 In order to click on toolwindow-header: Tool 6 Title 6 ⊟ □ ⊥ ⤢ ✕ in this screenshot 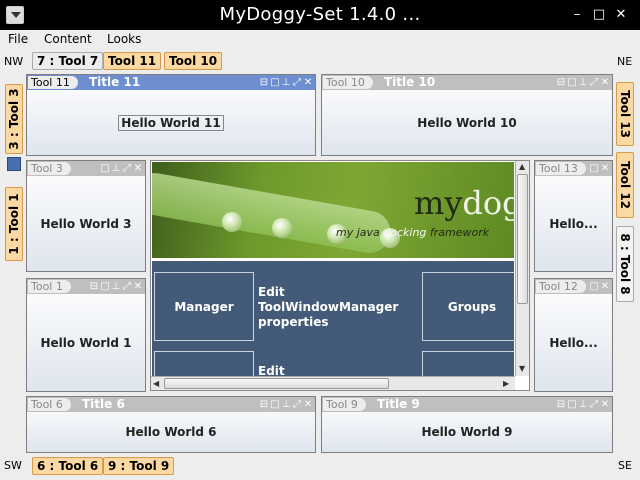, I will do `click(171, 404)`.